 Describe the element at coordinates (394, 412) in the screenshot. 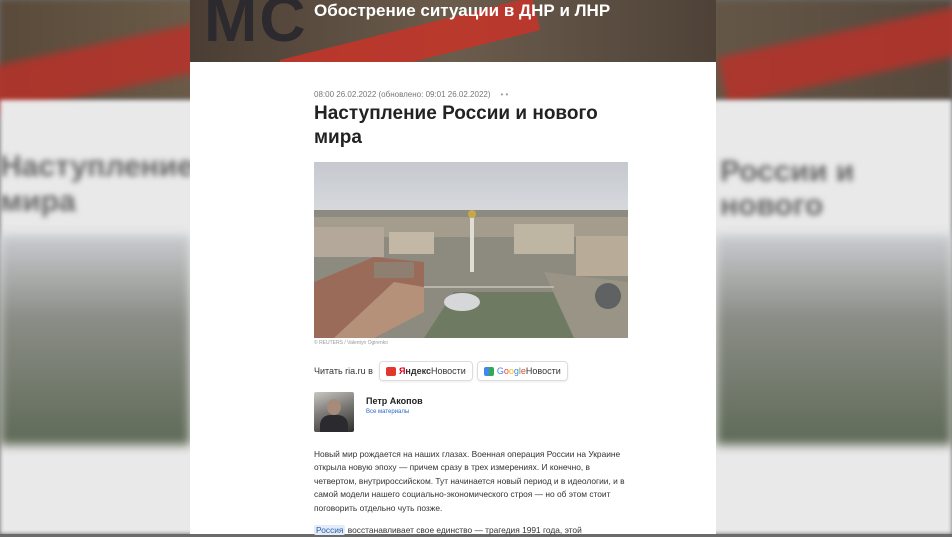

I see `author-all-materials-link: Все материалы` at that location.